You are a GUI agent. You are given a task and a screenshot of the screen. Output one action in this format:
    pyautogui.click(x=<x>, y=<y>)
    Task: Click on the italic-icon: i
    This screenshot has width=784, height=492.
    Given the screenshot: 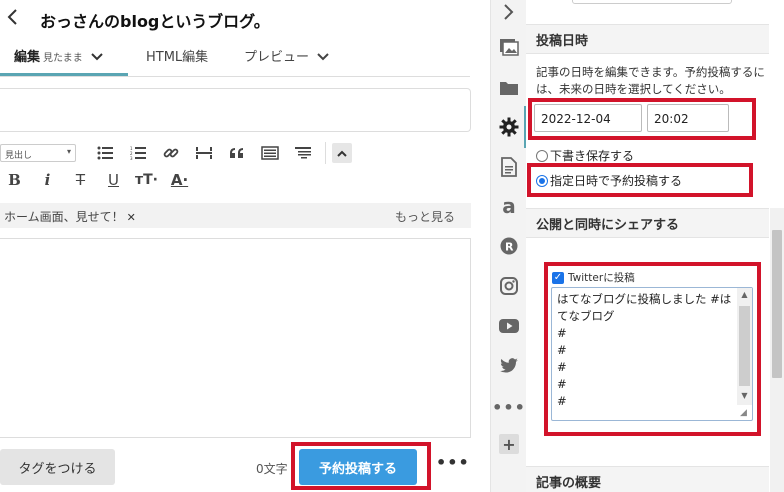 What is the action you would take?
    pyautogui.click(x=47, y=180)
    